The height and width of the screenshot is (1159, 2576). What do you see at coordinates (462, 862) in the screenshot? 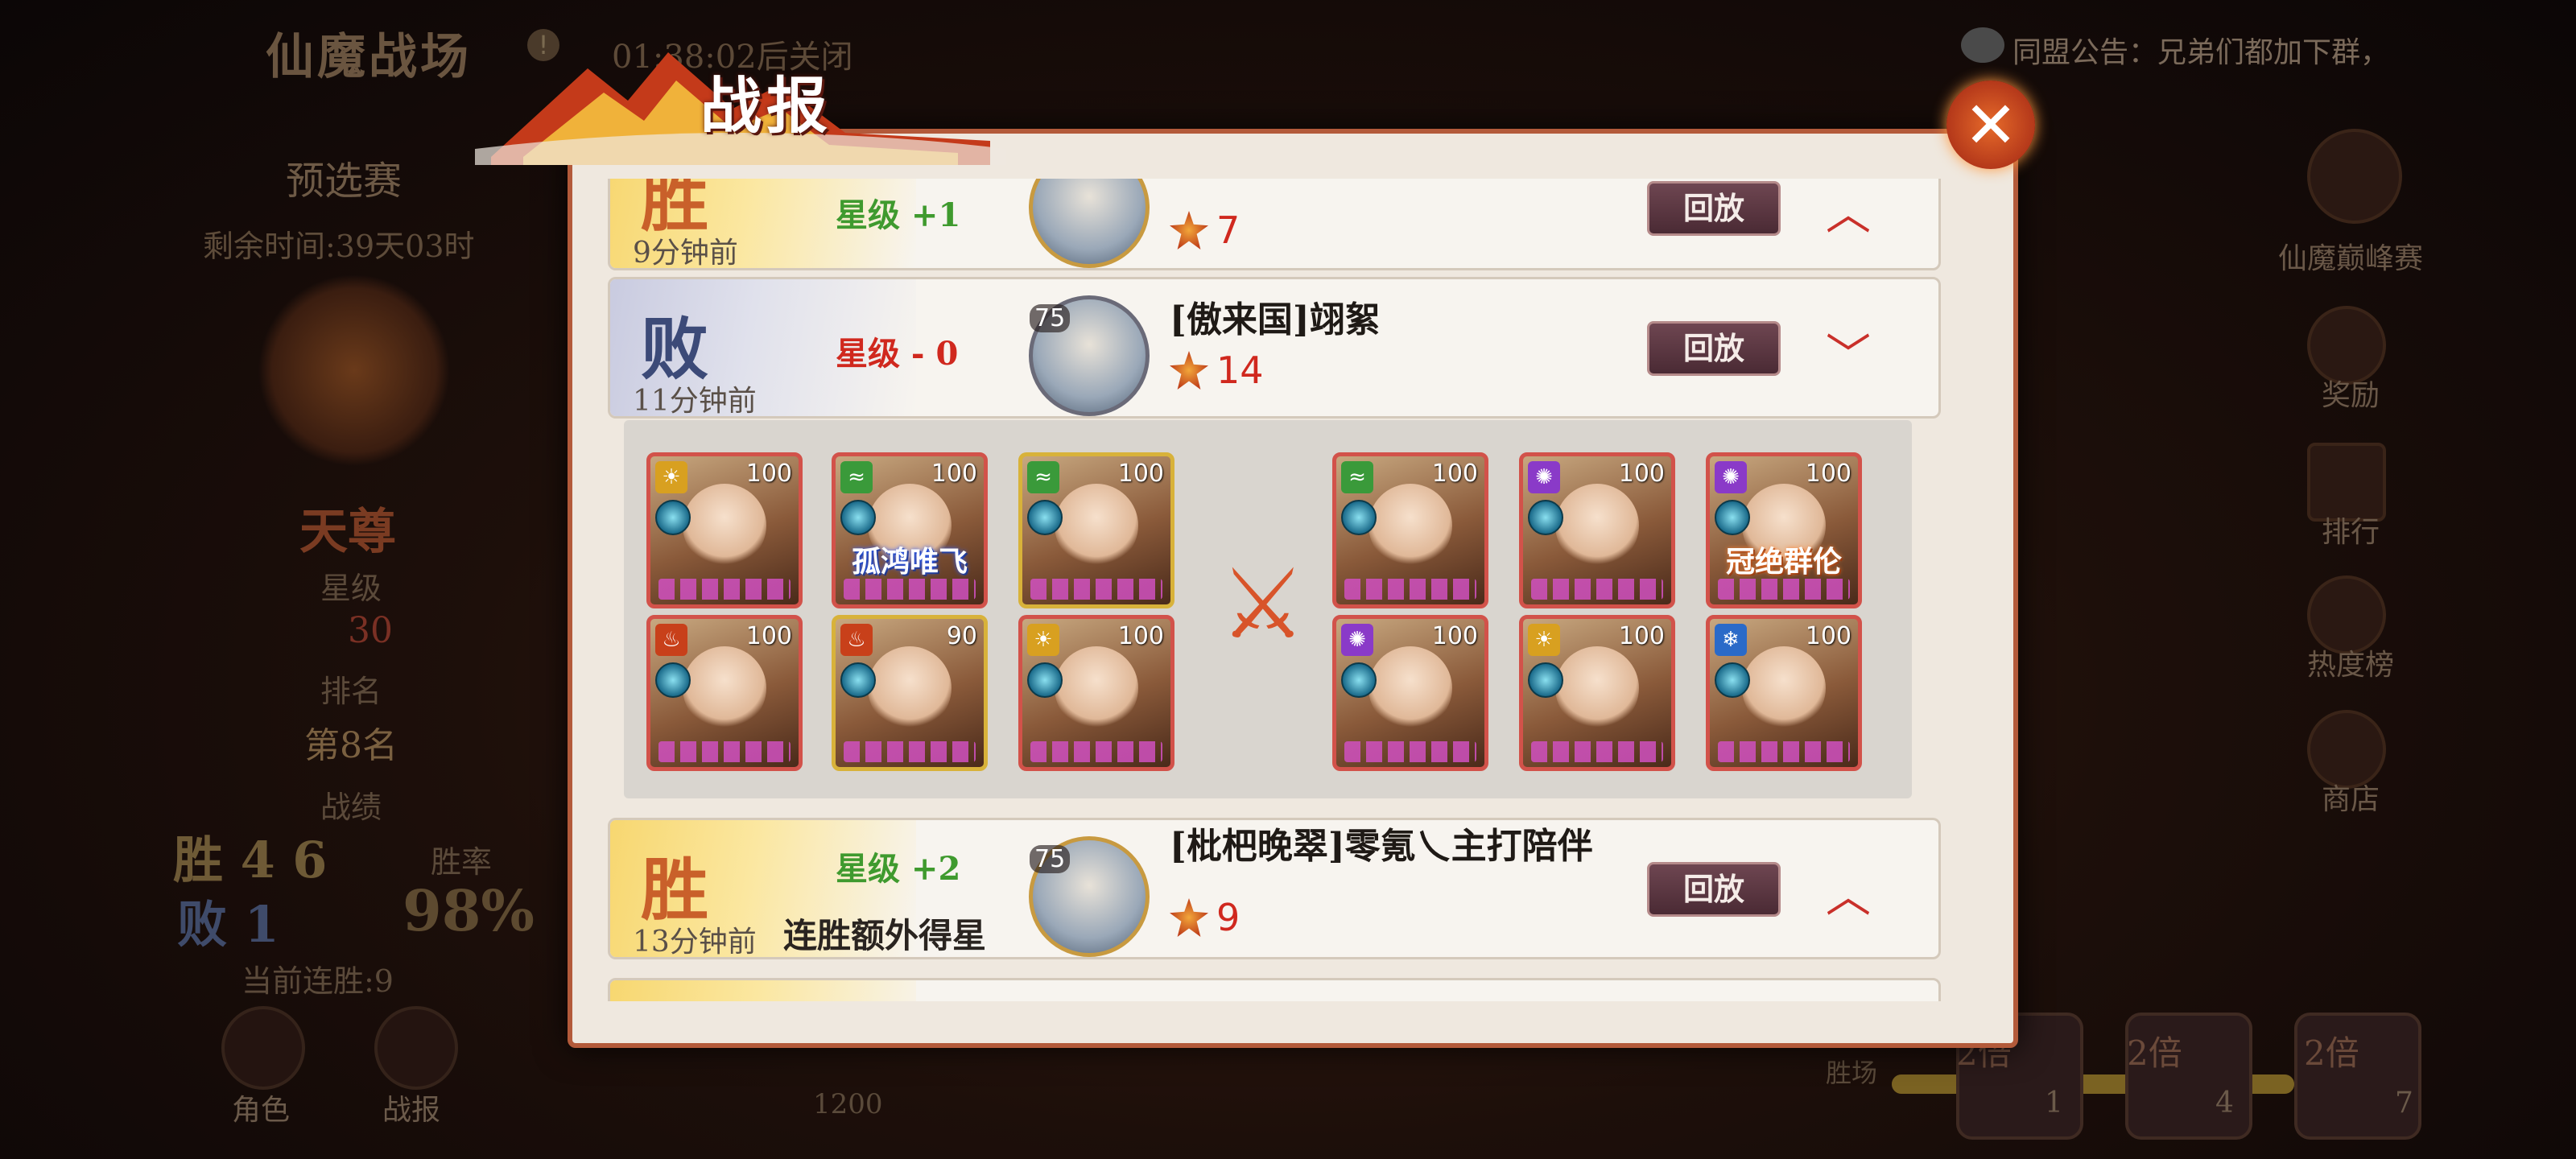
I see `winrate-label: 胜率` at bounding box center [462, 862].